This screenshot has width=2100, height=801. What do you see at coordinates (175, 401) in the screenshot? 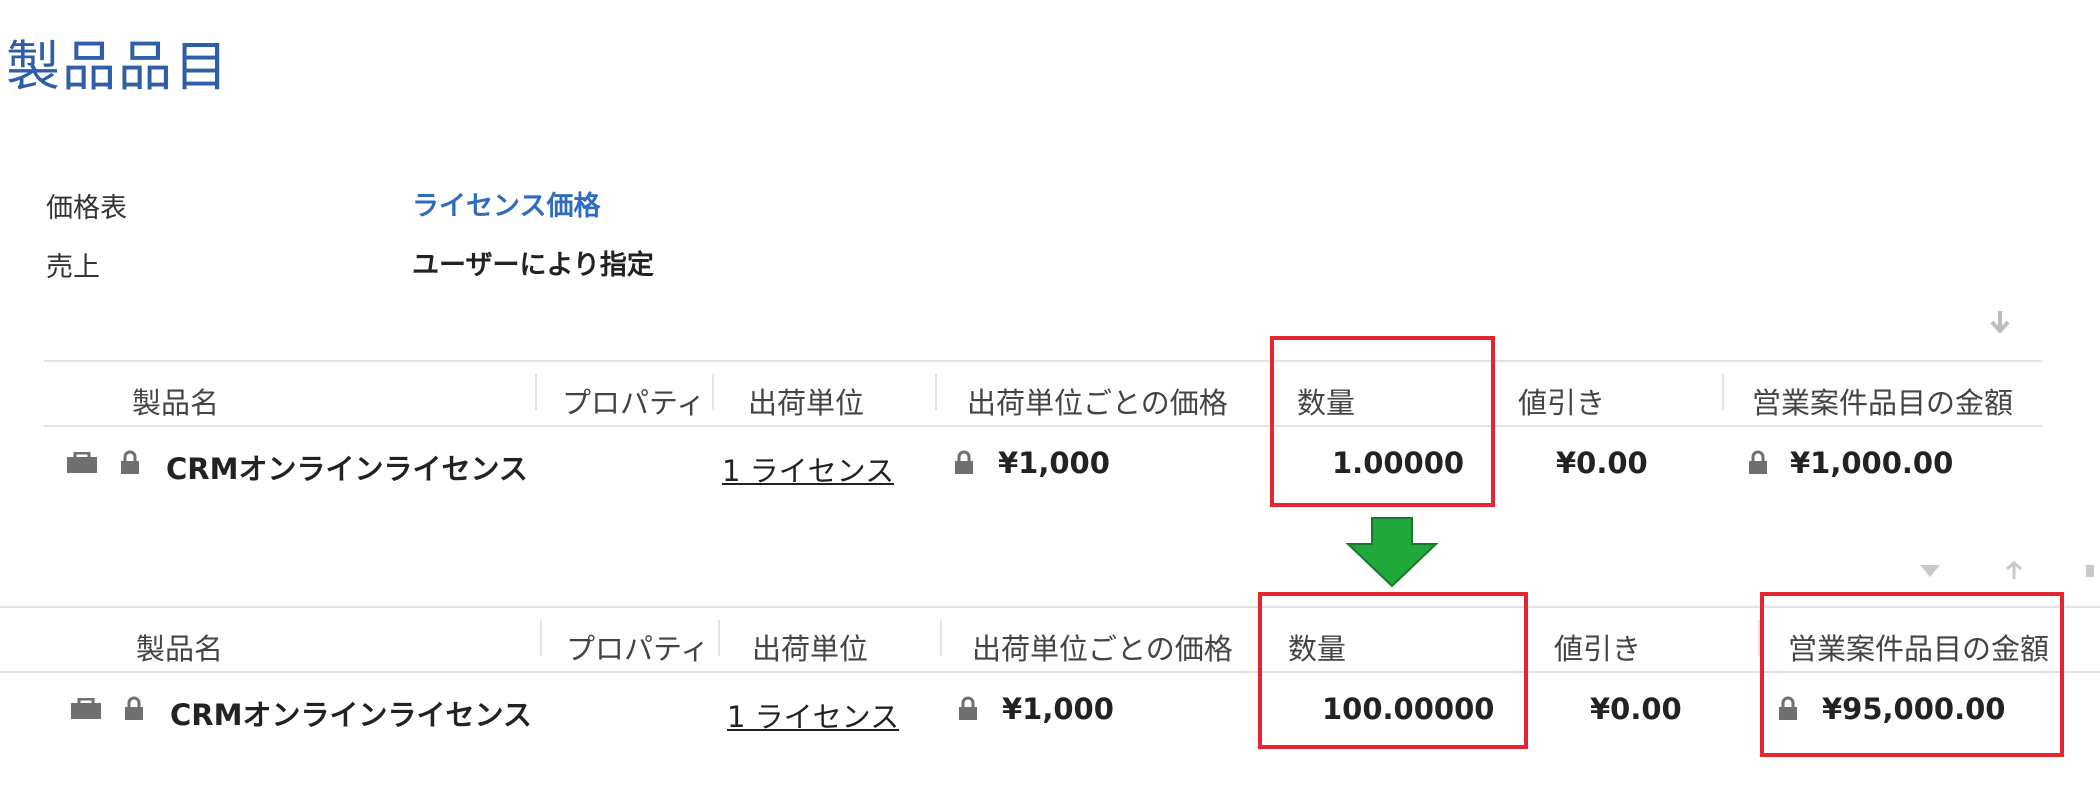
I see `before-header-product-name: 製品名` at bounding box center [175, 401].